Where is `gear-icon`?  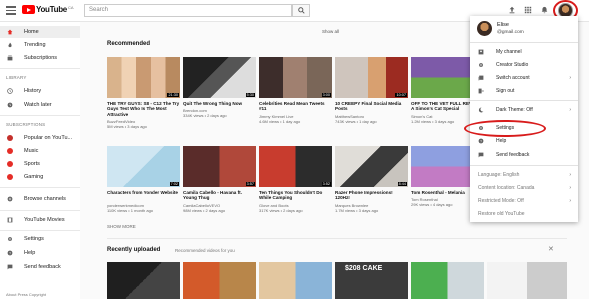
gear-icon is located at coordinates (481, 65).